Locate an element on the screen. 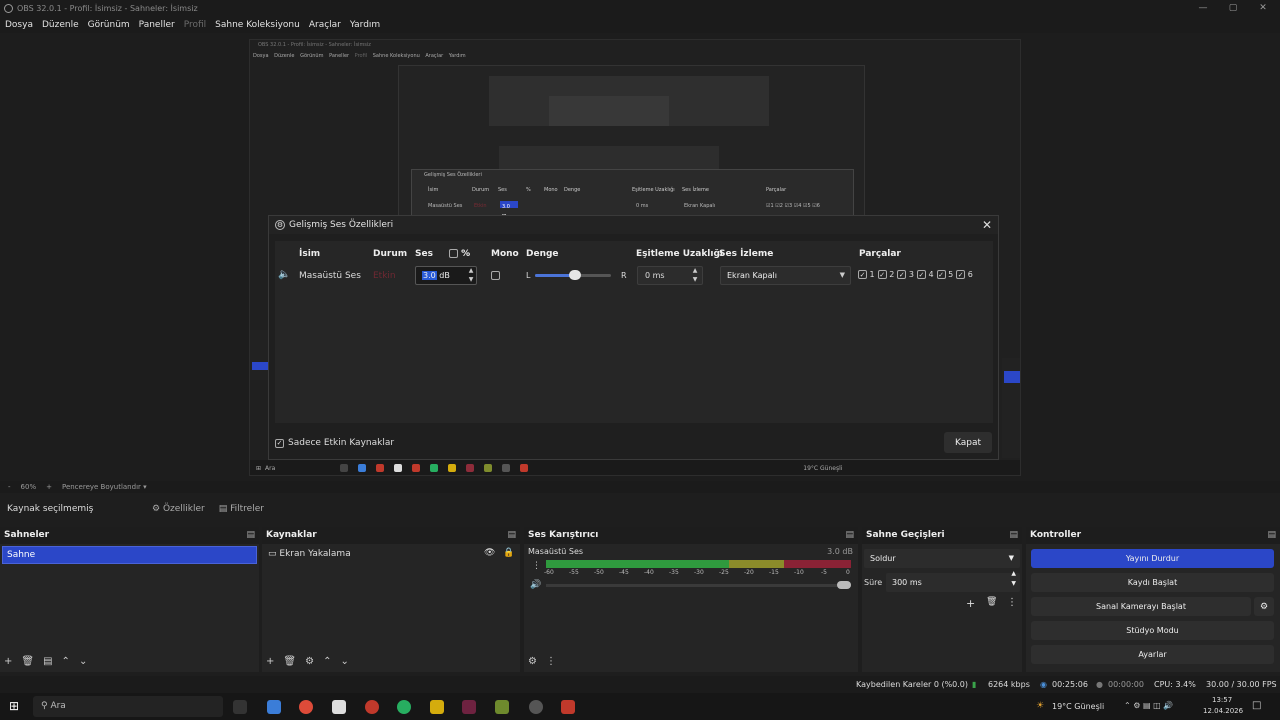 The height and width of the screenshot is (720, 1280). notification-icon: □ is located at coordinates (1256, 705).